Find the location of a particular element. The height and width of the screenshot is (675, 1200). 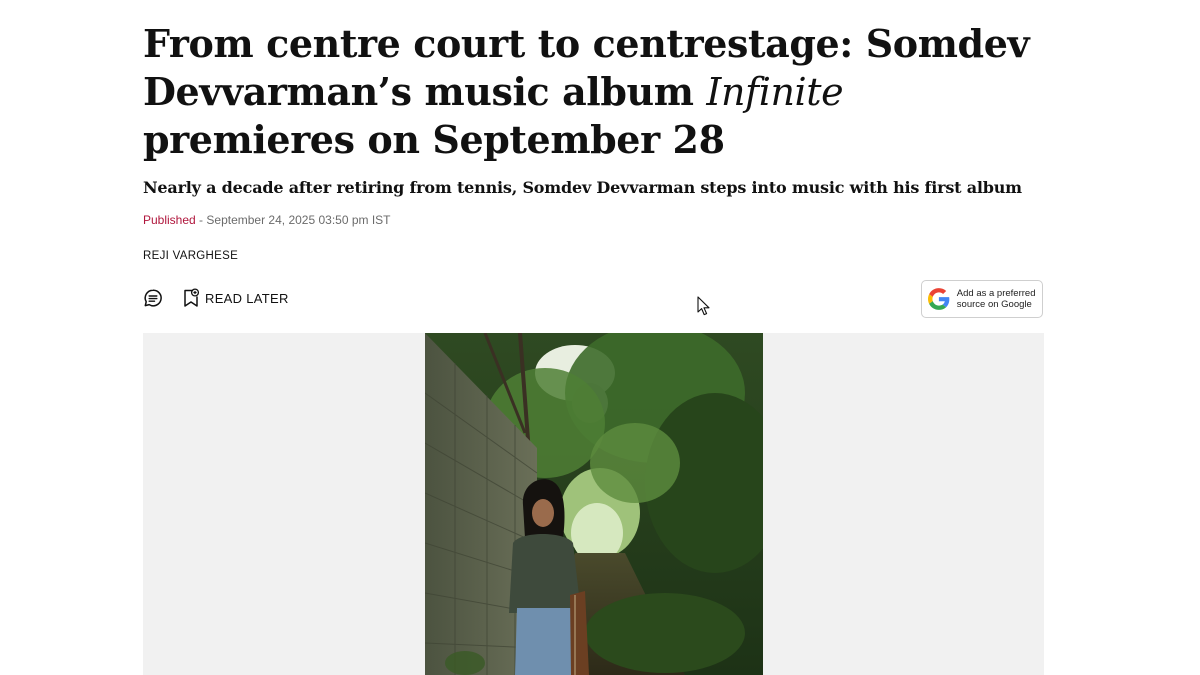

preferred-source-text: Add as a preferred source on Google is located at coordinates (999, 299).